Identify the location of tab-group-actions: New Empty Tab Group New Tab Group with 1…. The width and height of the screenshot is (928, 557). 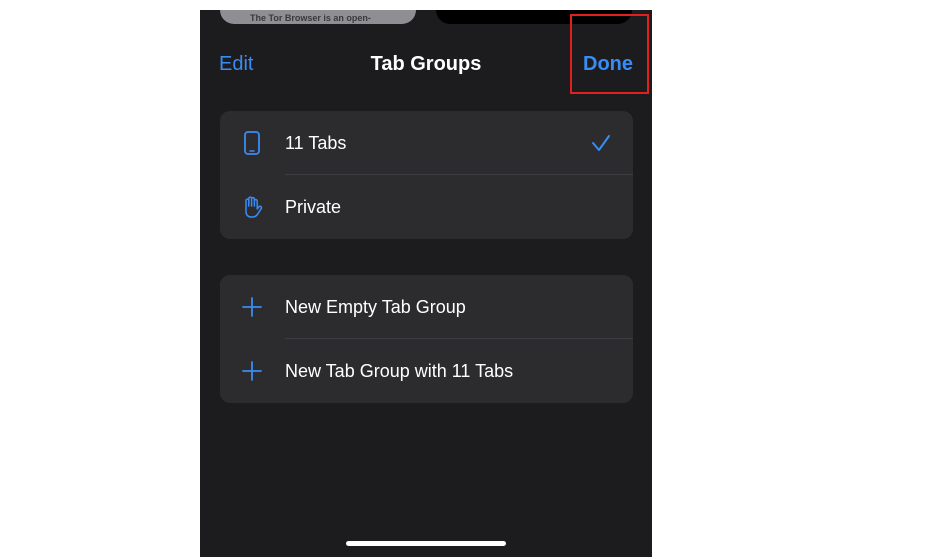
(426, 339).